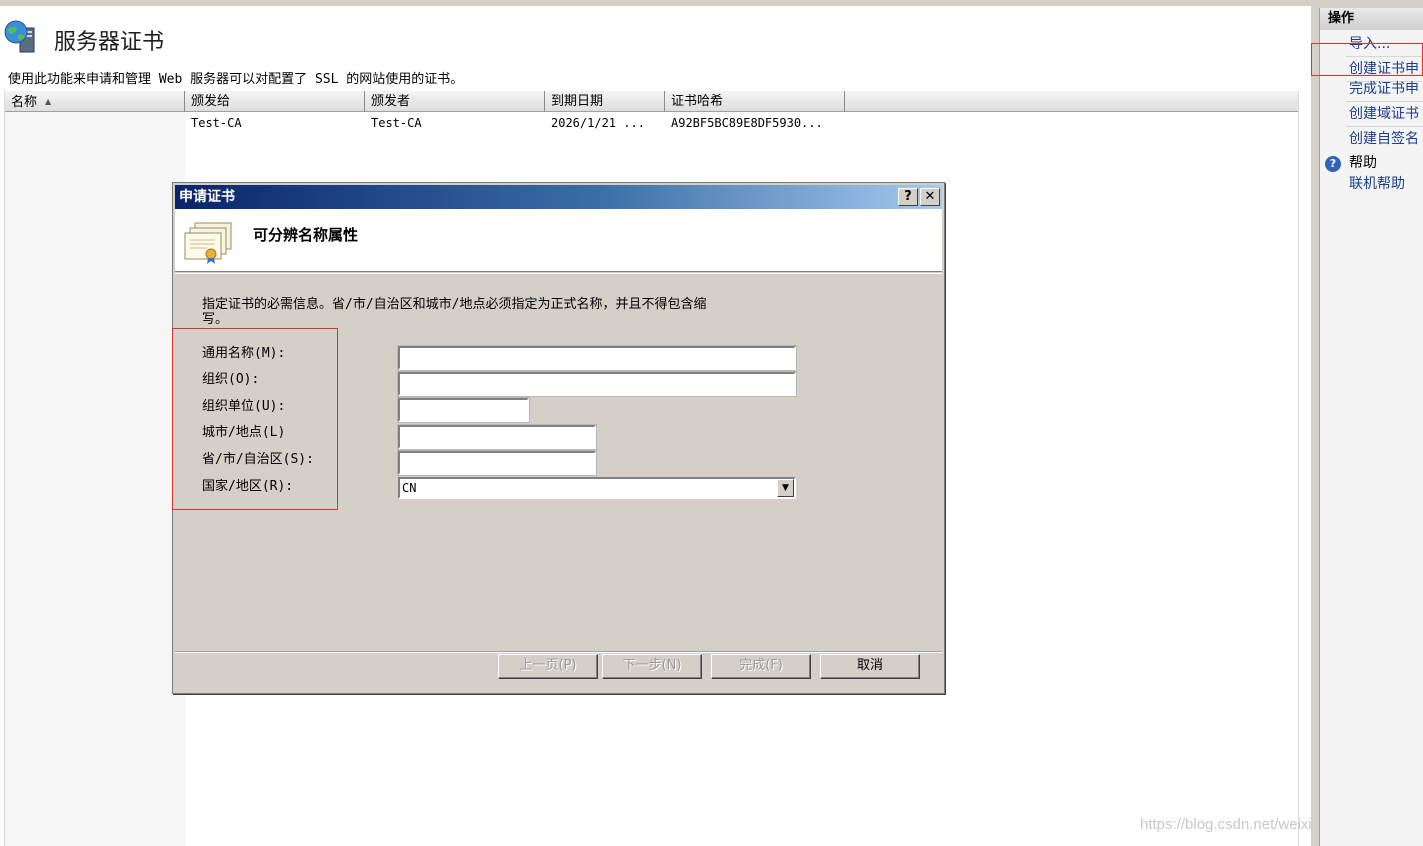  I want to click on organizational-unit-label: 组织单位(U):, so click(244, 406).